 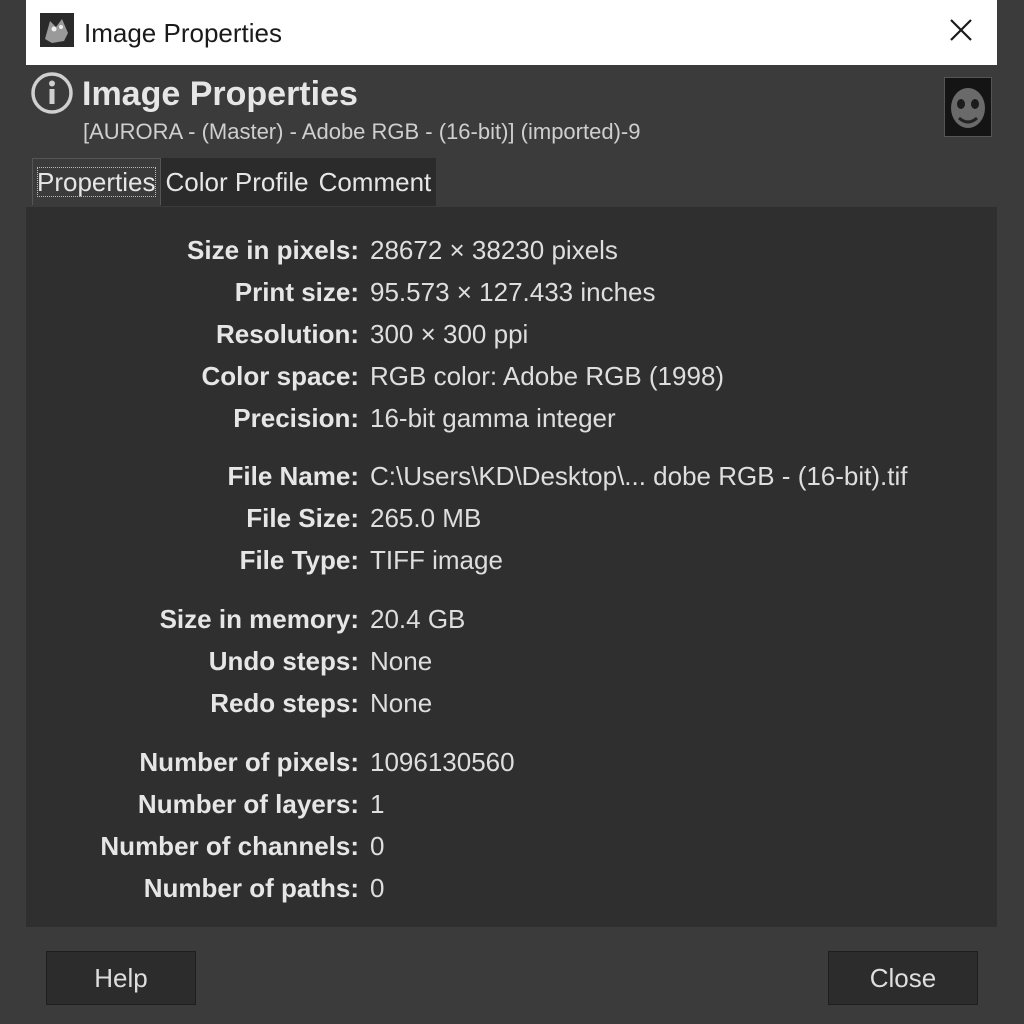 What do you see at coordinates (293, 476) in the screenshot?
I see `property-label: File Name:` at bounding box center [293, 476].